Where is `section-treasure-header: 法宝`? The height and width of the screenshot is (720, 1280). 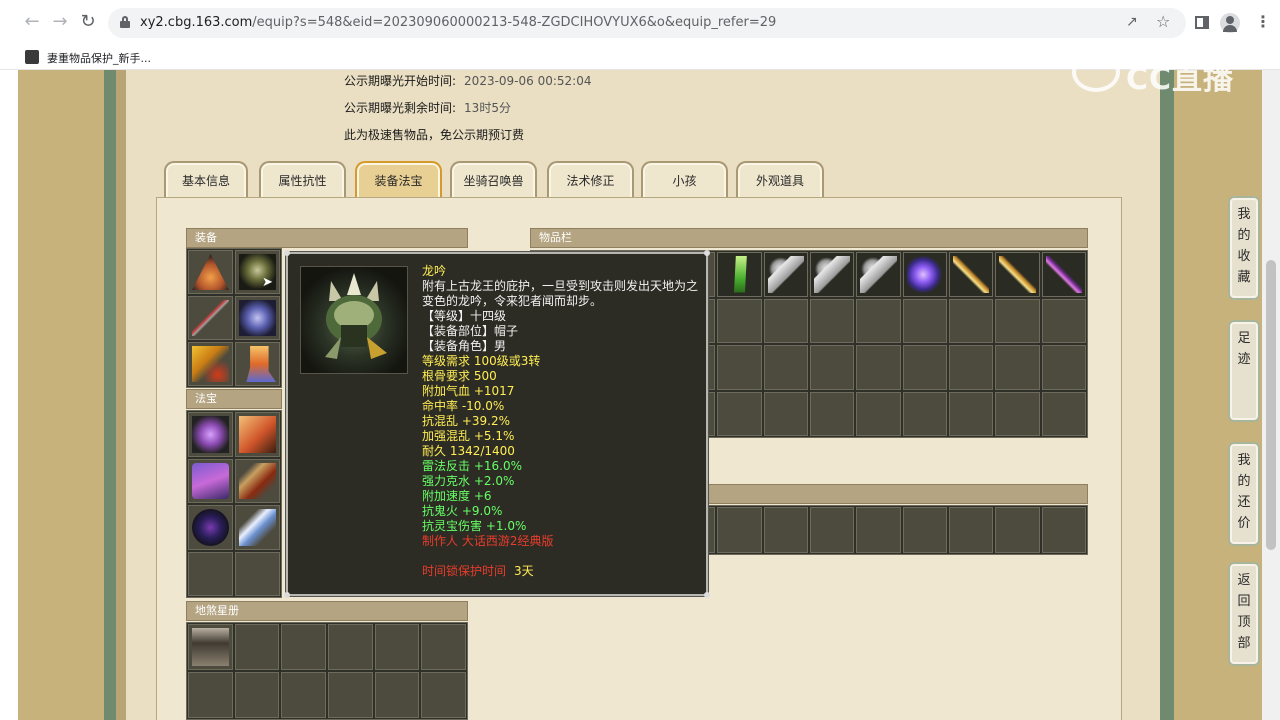 section-treasure-header: 法宝 is located at coordinates (234, 399).